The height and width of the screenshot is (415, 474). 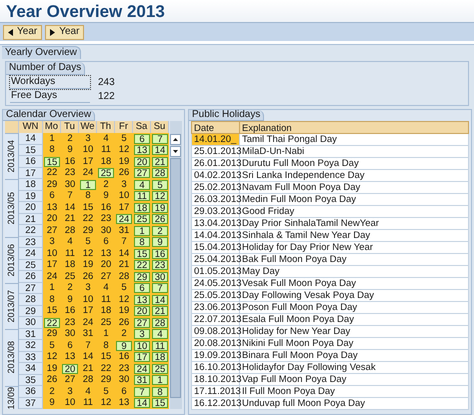 What do you see at coordinates (124, 231) in the screenshot?
I see `day-cell: 31` at bounding box center [124, 231].